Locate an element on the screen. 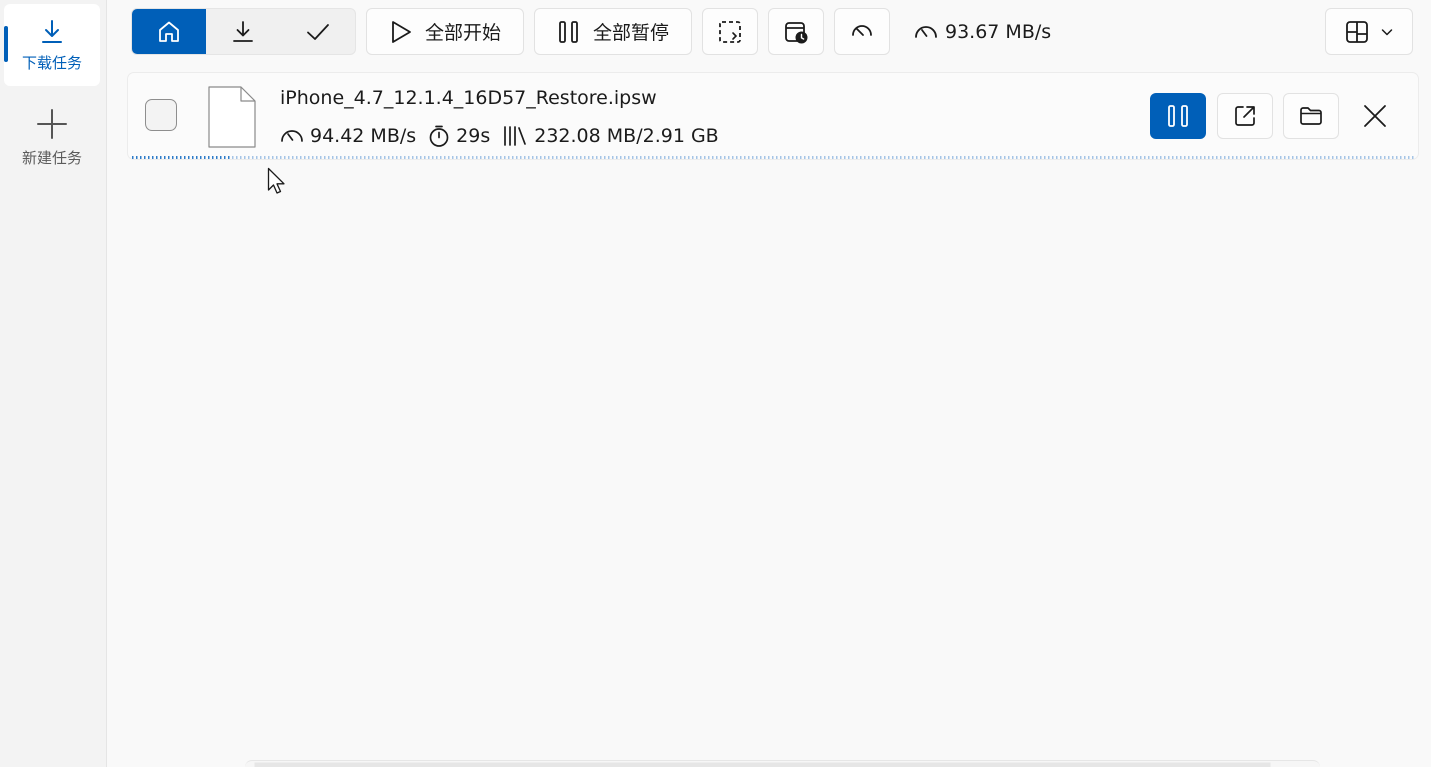 The height and width of the screenshot is (767, 1431). open-folder-button is located at coordinates (1311, 116).